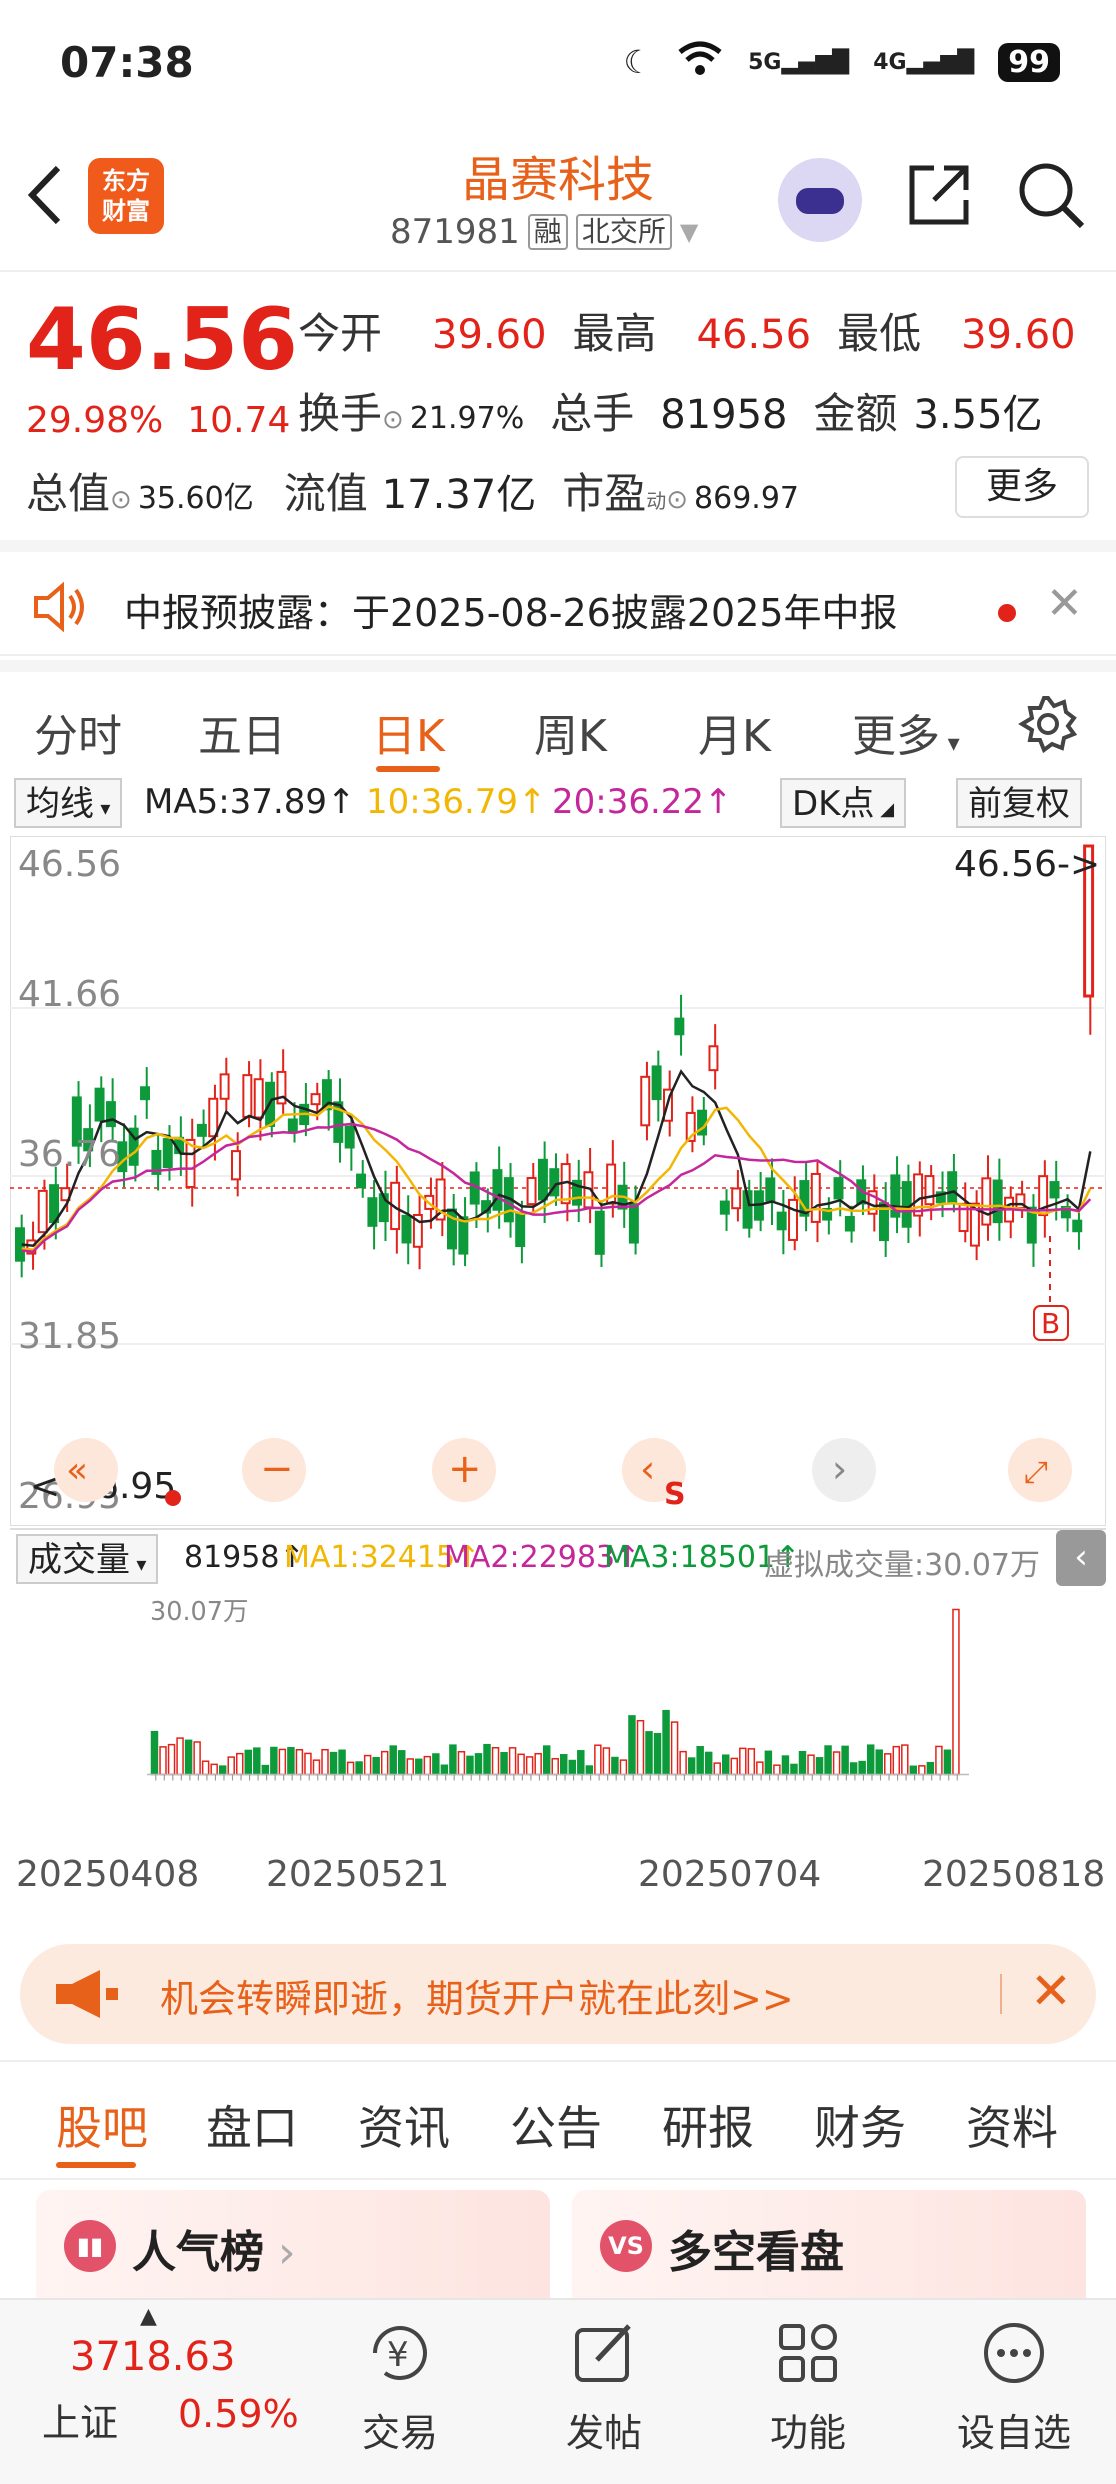 This screenshot has width=1116, height=2484. Describe the element at coordinates (277, 1469) in the screenshot. I see `zoom-out-glyph: −` at that location.